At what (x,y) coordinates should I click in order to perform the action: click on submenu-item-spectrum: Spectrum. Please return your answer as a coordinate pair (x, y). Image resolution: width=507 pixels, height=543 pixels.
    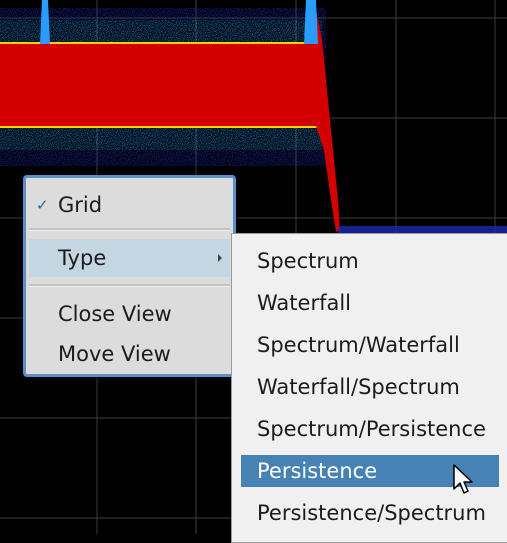
    Looking at the image, I should click on (370, 261).